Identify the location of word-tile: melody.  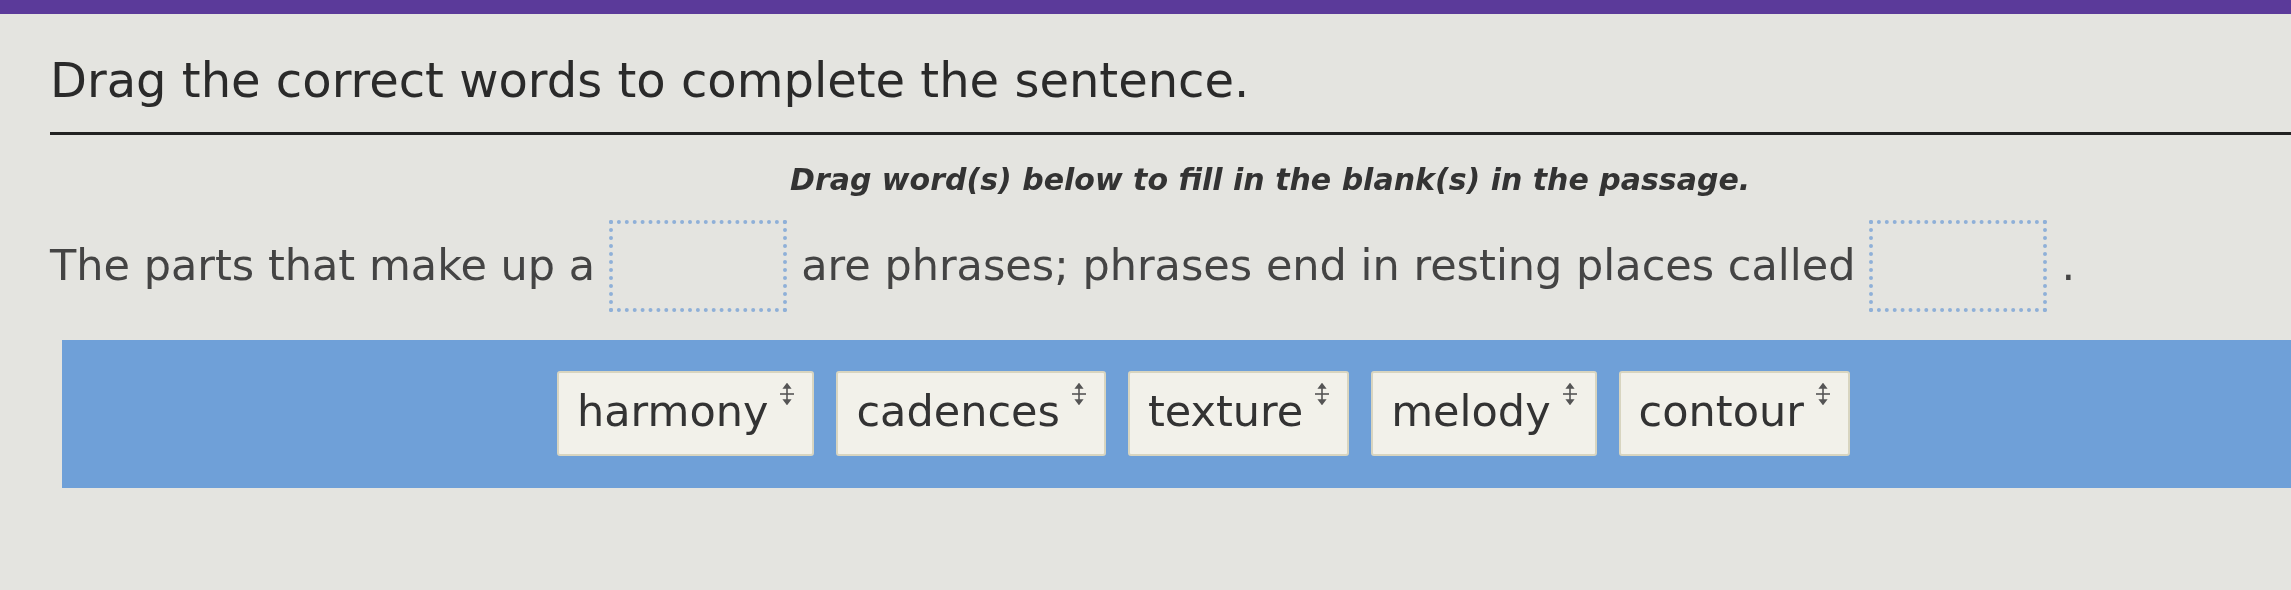
(1484, 413).